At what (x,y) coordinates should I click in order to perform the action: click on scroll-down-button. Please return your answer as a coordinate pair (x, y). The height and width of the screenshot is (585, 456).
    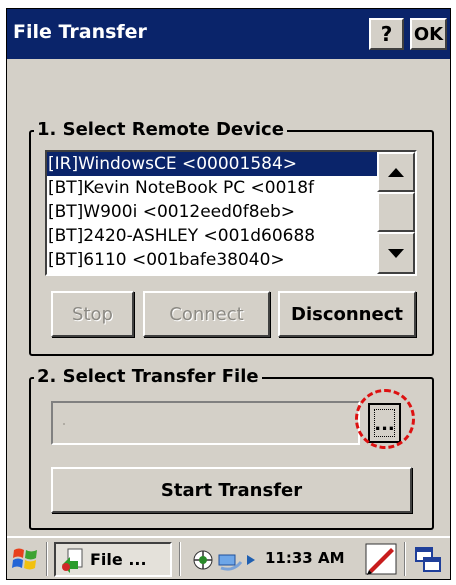
    Looking at the image, I should click on (396, 253).